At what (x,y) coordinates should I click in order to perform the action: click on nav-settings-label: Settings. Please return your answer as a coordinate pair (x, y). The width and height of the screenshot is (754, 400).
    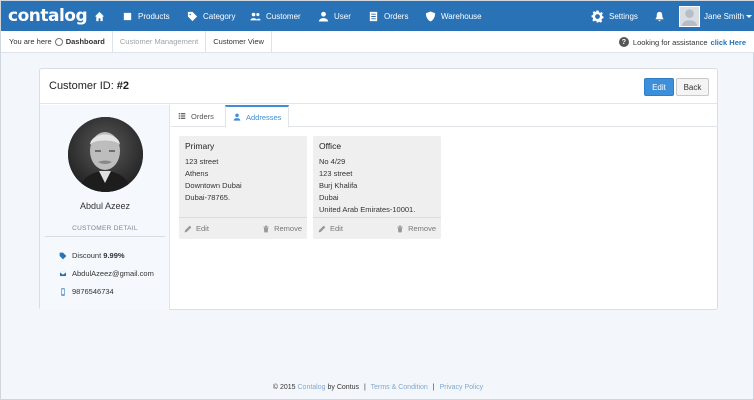
    Looking at the image, I should click on (623, 16).